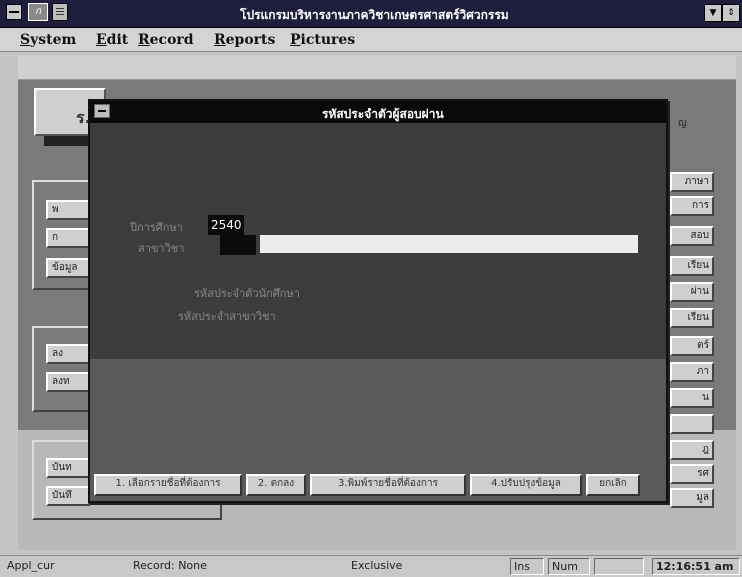  What do you see at coordinates (102, 111) in the screenshot?
I see `dialog-system-menu-icon` at bounding box center [102, 111].